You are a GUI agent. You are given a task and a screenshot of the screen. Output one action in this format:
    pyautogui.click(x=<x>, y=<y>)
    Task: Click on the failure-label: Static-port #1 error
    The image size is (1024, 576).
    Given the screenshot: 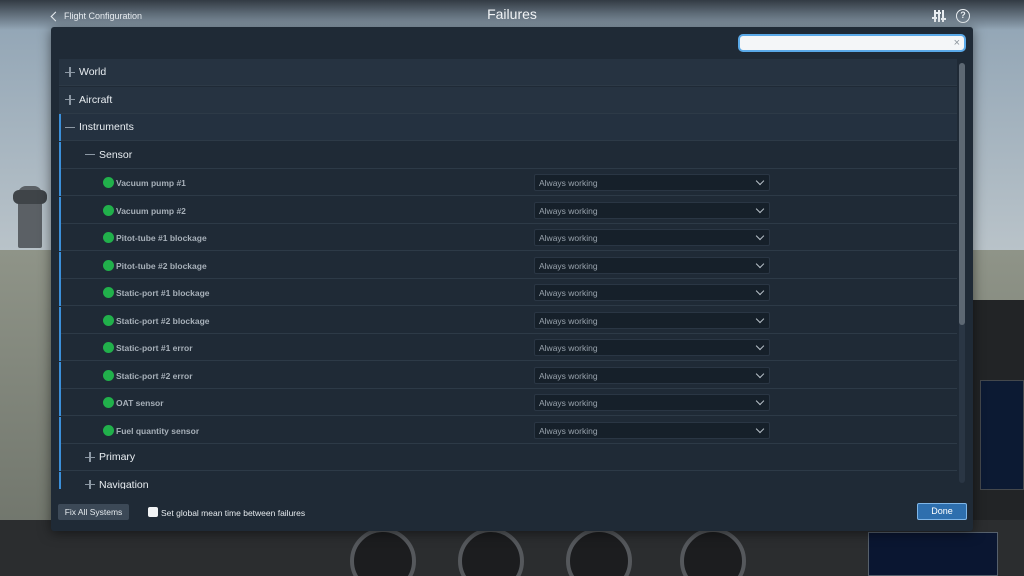 What is the action you would take?
    pyautogui.click(x=154, y=348)
    